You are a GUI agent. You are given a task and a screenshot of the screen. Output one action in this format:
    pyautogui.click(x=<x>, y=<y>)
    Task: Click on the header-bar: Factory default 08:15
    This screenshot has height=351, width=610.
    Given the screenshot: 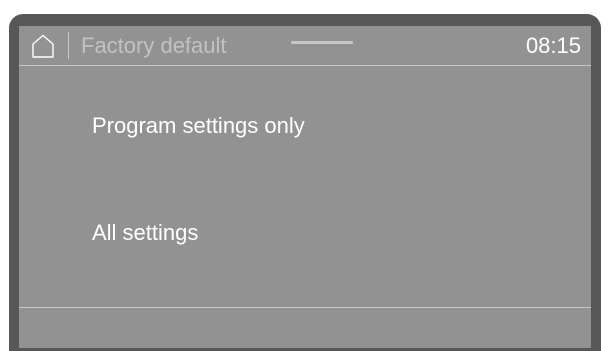 What is the action you would take?
    pyautogui.click(x=305, y=45)
    